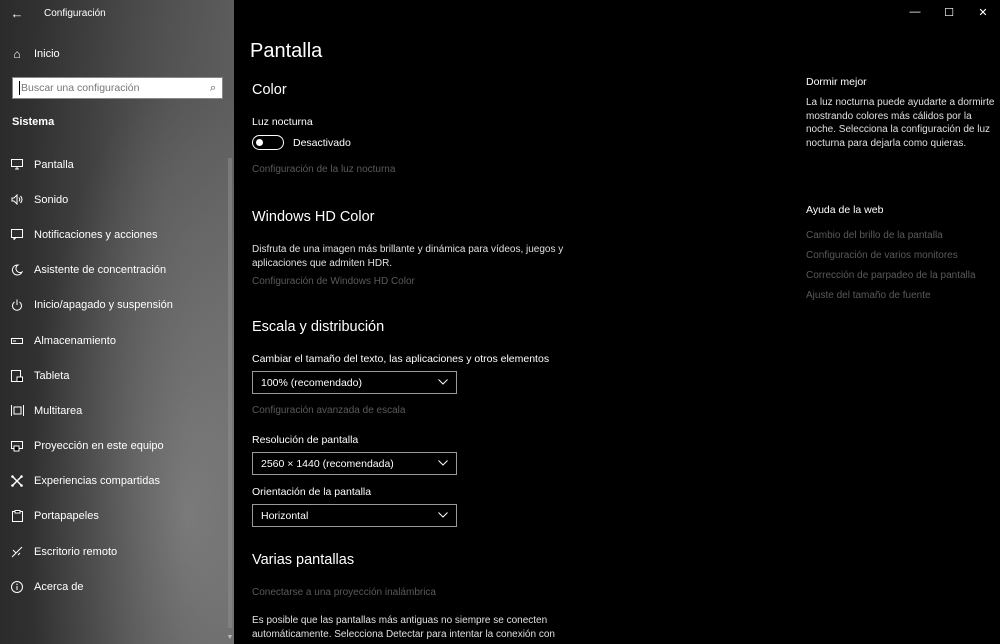 The width and height of the screenshot is (1000, 644). What do you see at coordinates (286, 51) in the screenshot?
I see `page-title: Pantalla` at bounding box center [286, 51].